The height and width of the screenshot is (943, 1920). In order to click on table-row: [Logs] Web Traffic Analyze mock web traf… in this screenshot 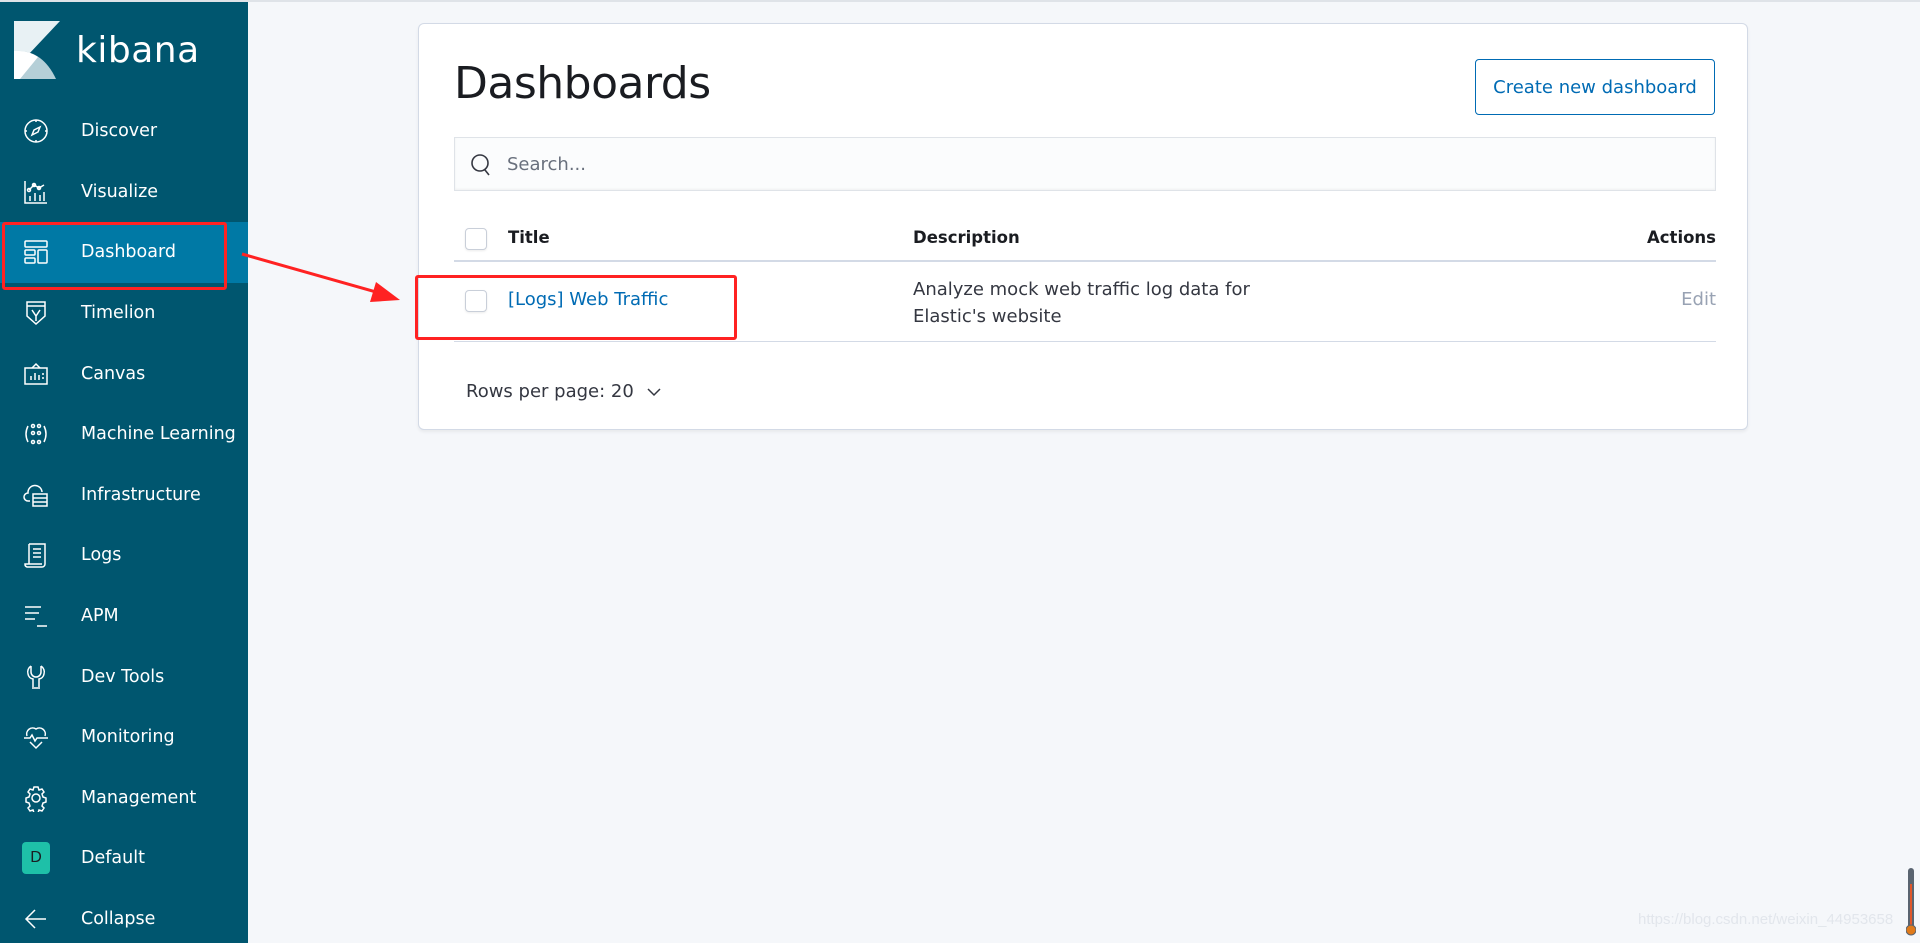, I will do `click(1085, 302)`.